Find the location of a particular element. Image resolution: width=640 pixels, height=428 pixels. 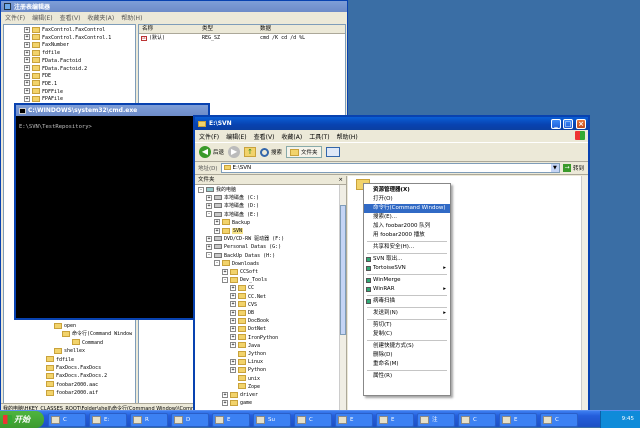

folder-tree-item: - Downloads is located at coordinates (236, 264).